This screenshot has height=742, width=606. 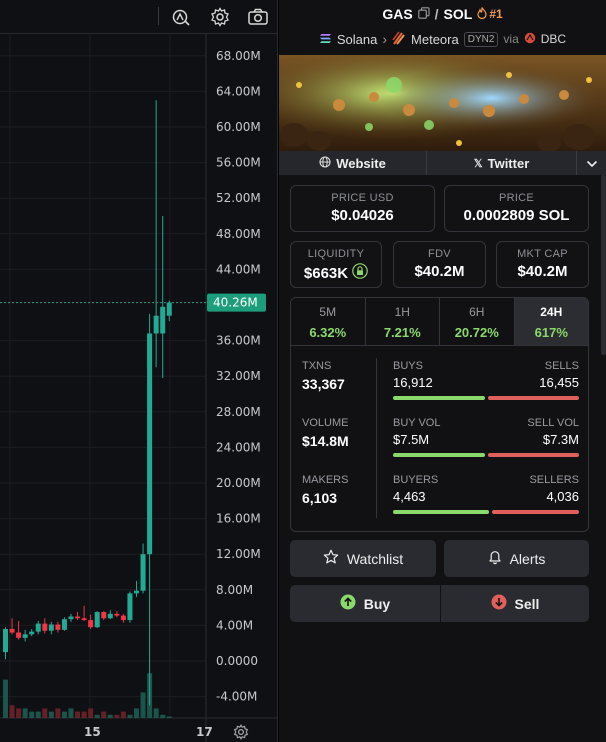 I want to click on sells-value: 16,455, so click(x=559, y=382).